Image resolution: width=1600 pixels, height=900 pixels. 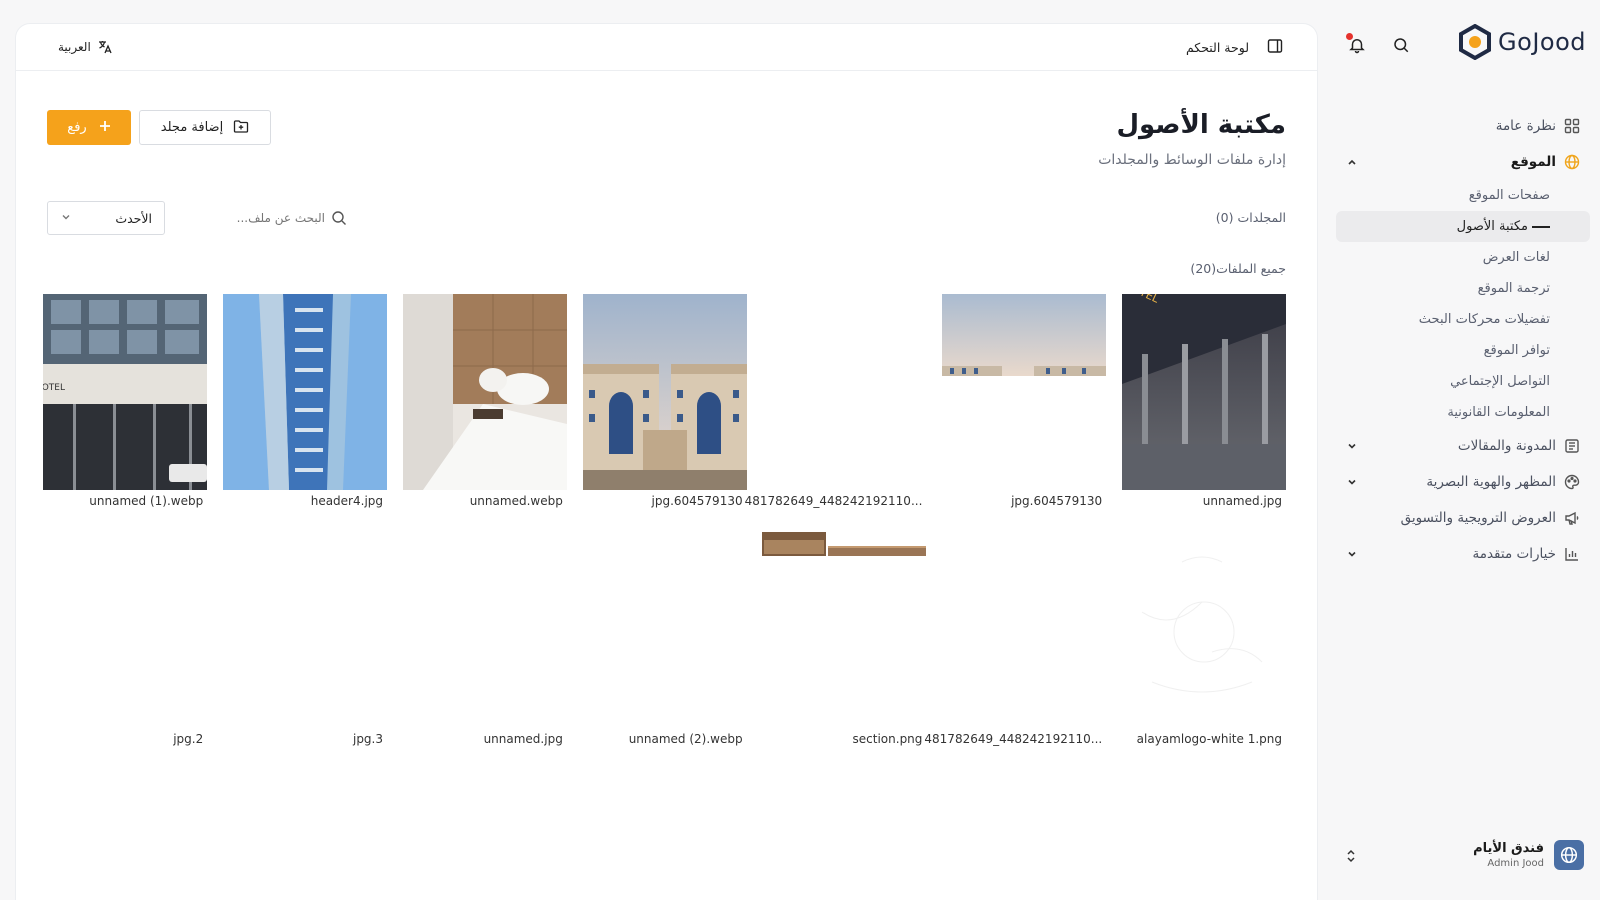 What do you see at coordinates (1192, 160) in the screenshot?
I see `page-subtitle: إدارة ملفات الوسائط والمجلدات` at bounding box center [1192, 160].